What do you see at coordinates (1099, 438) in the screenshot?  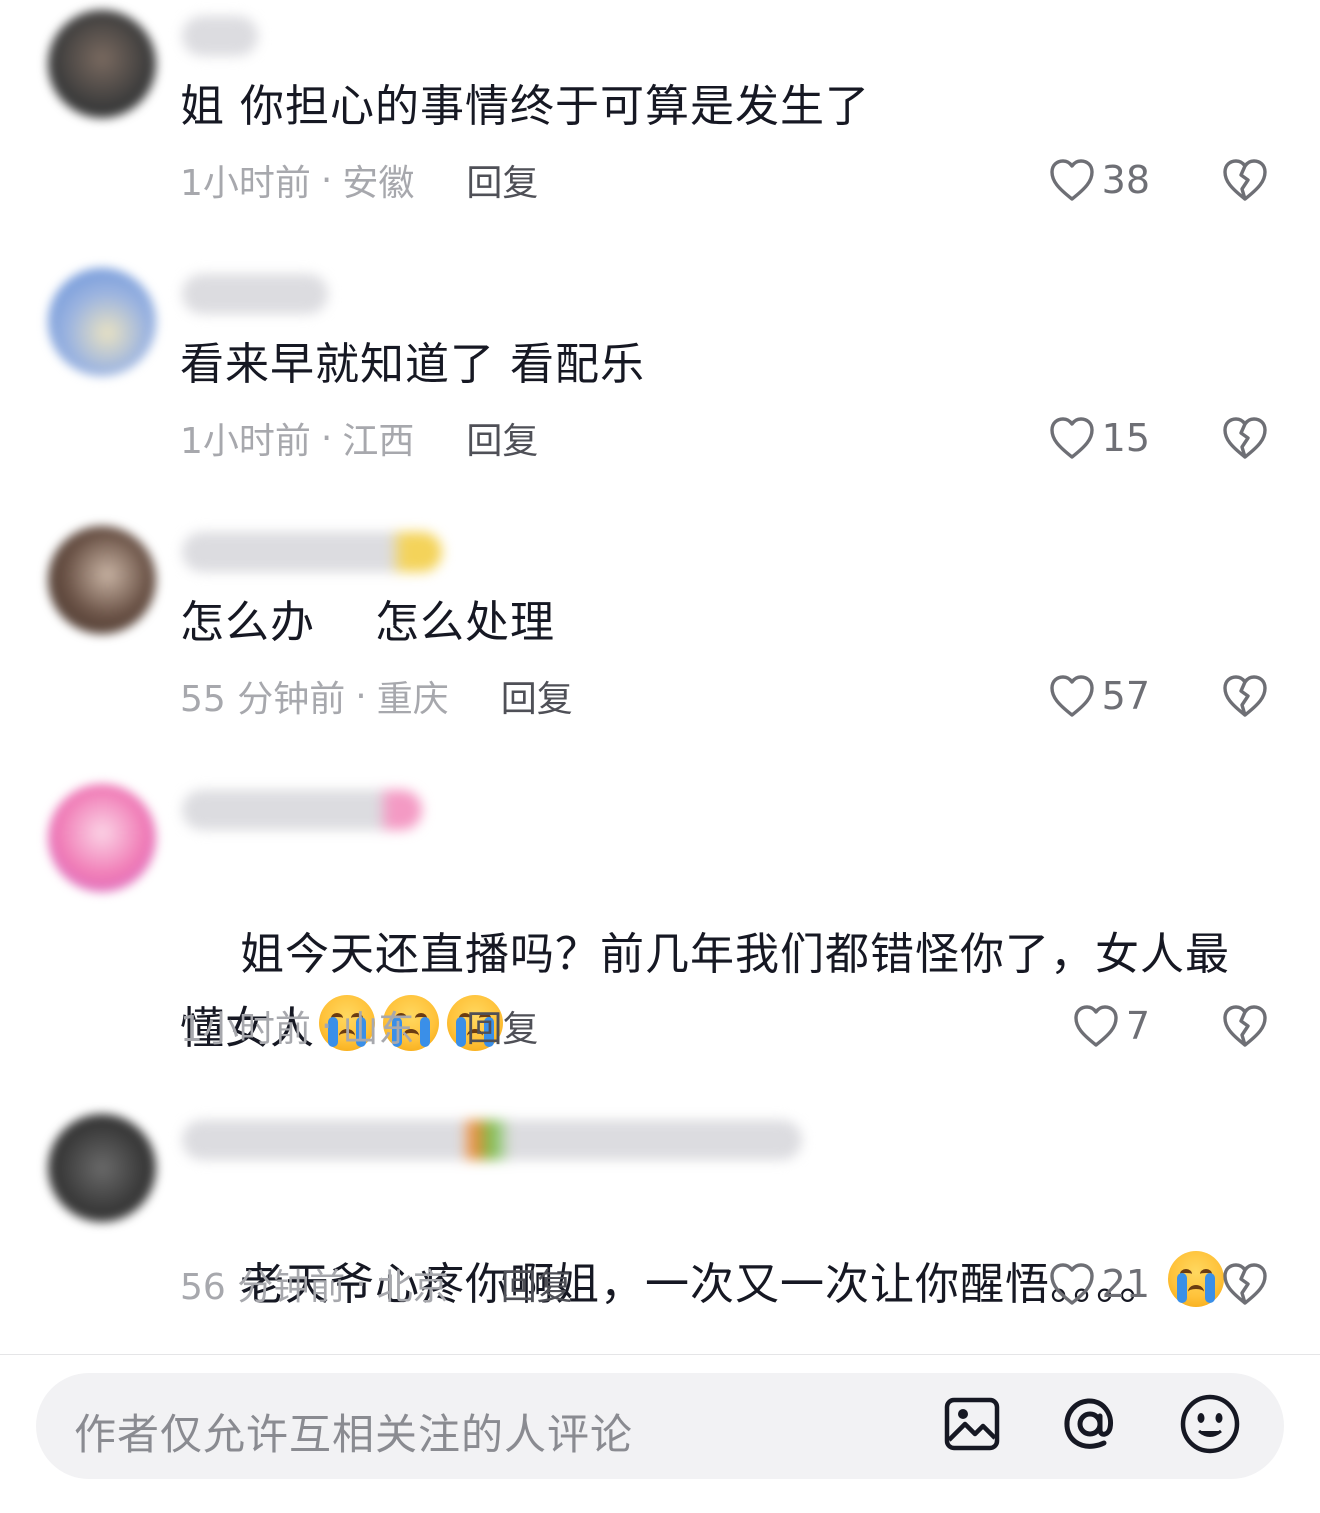 I see `like-button: 15` at bounding box center [1099, 438].